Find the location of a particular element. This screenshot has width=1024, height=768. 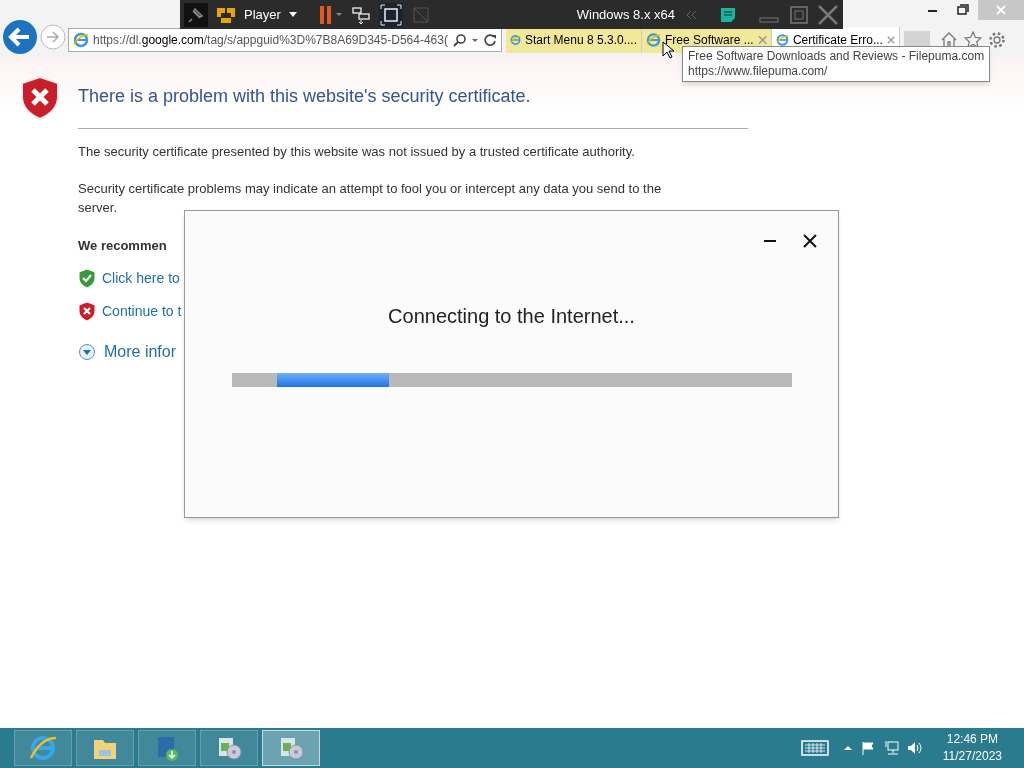

flag-icon is located at coordinates (867, 748).